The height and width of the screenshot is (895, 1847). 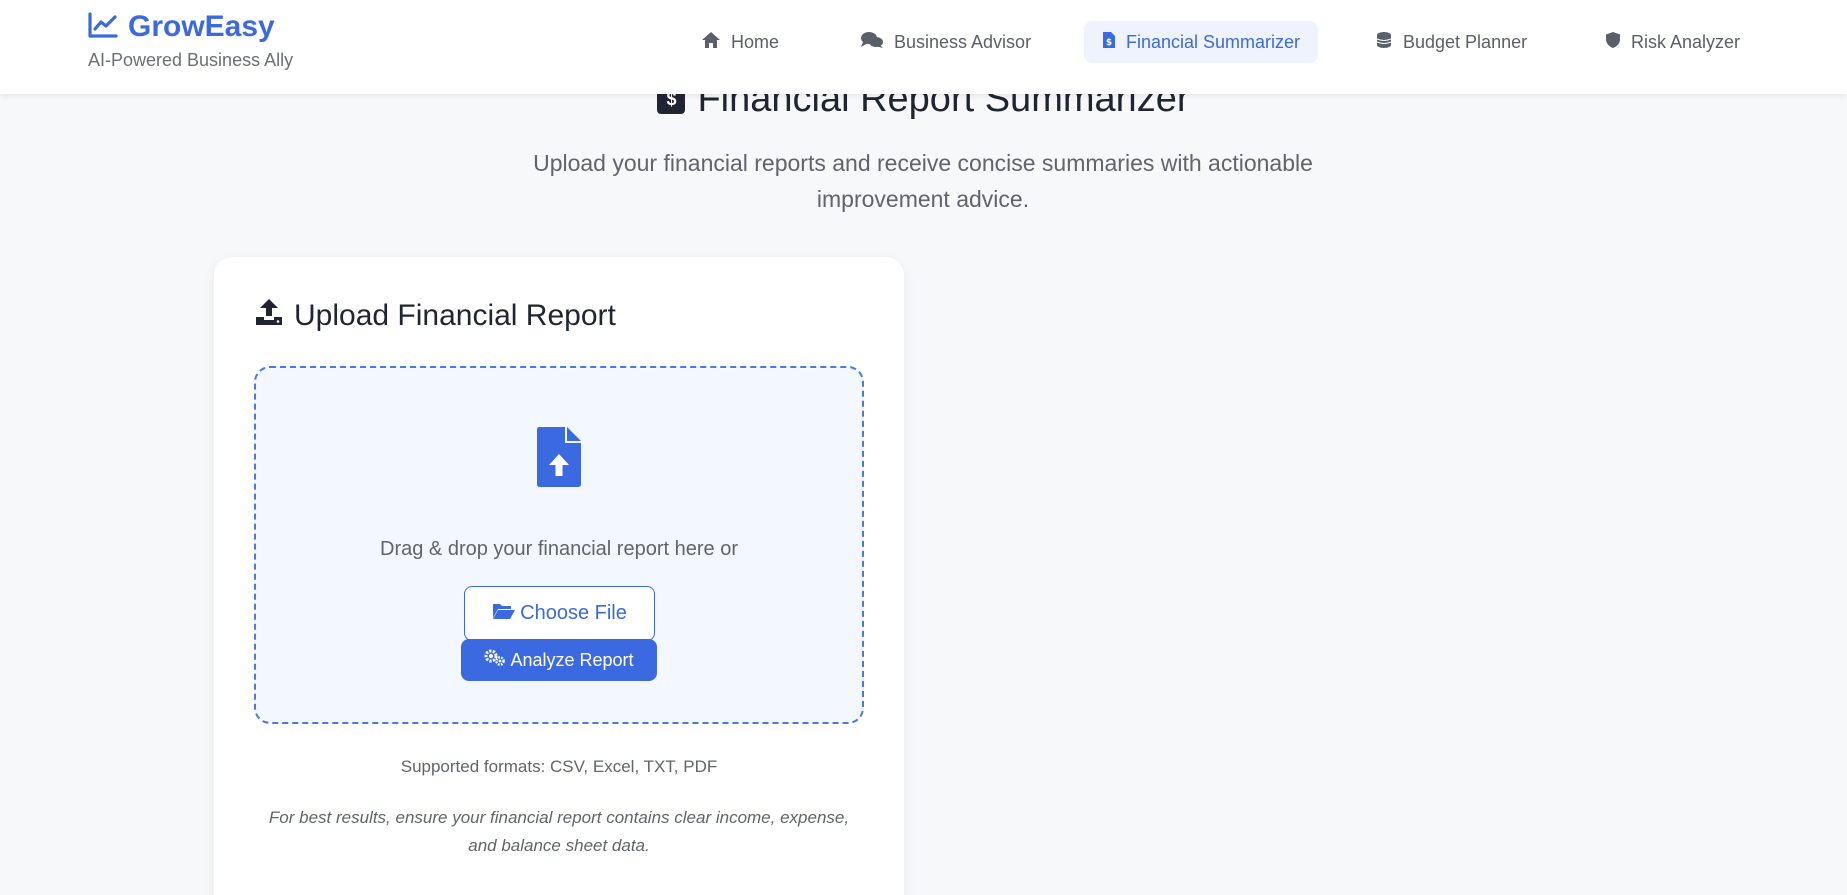 What do you see at coordinates (495, 660) in the screenshot?
I see `cogs-icon` at bounding box center [495, 660].